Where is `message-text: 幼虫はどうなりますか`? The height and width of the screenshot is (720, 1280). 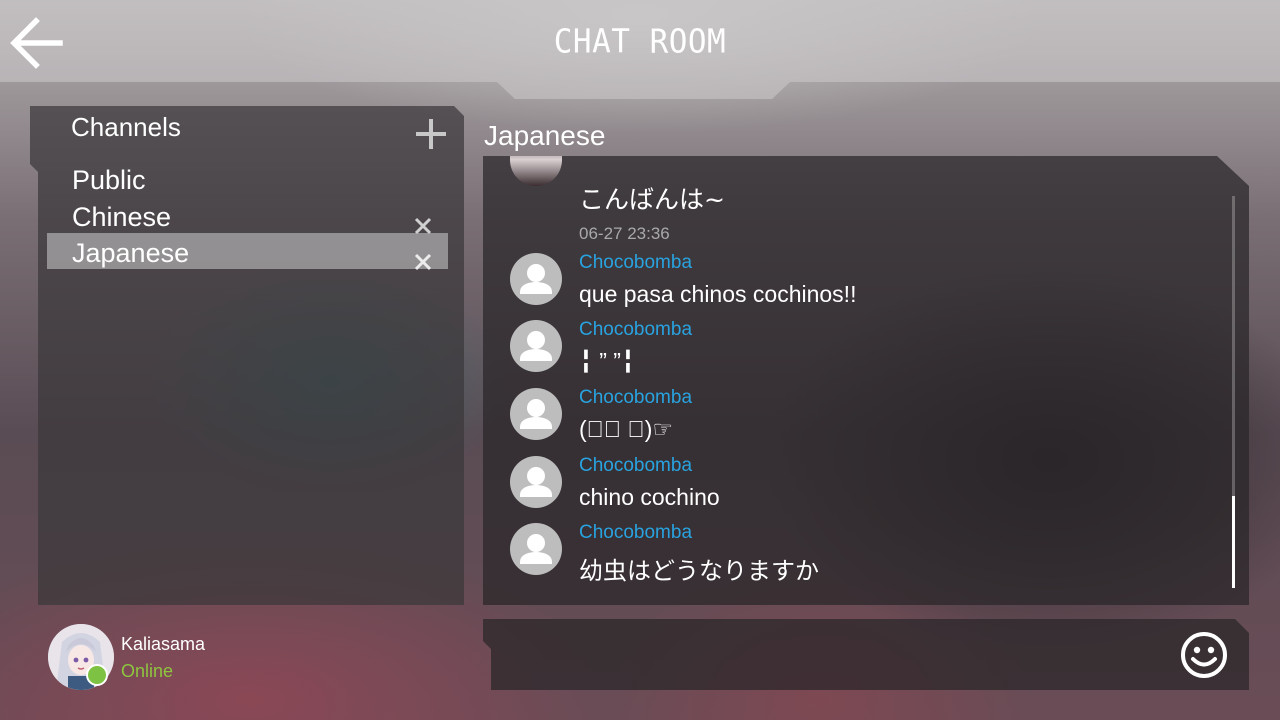 message-text: 幼虫はどうなりますか is located at coordinates (699, 571).